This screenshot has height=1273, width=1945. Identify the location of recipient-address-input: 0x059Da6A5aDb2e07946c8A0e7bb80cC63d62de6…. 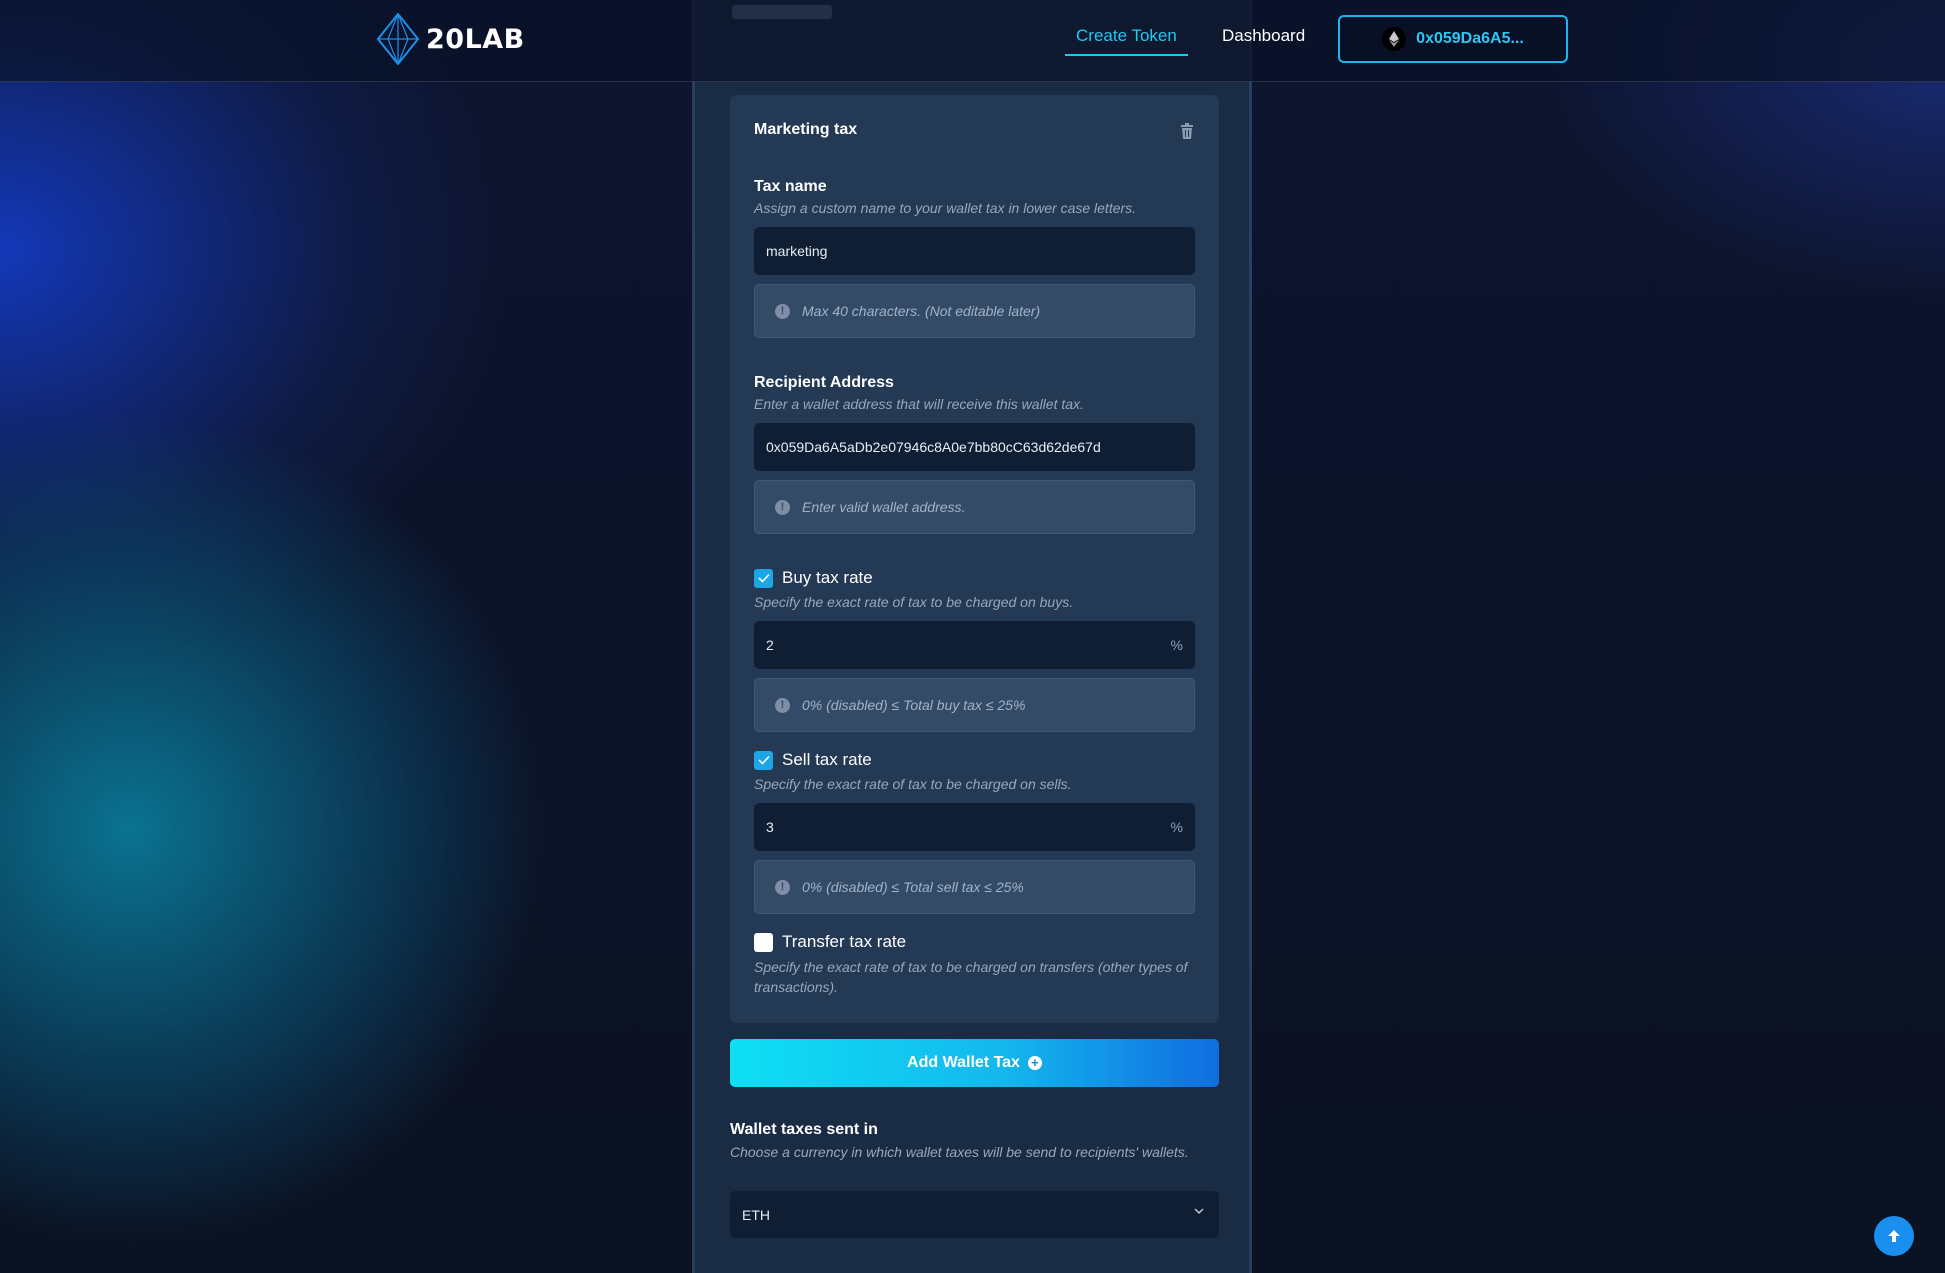
(974, 447).